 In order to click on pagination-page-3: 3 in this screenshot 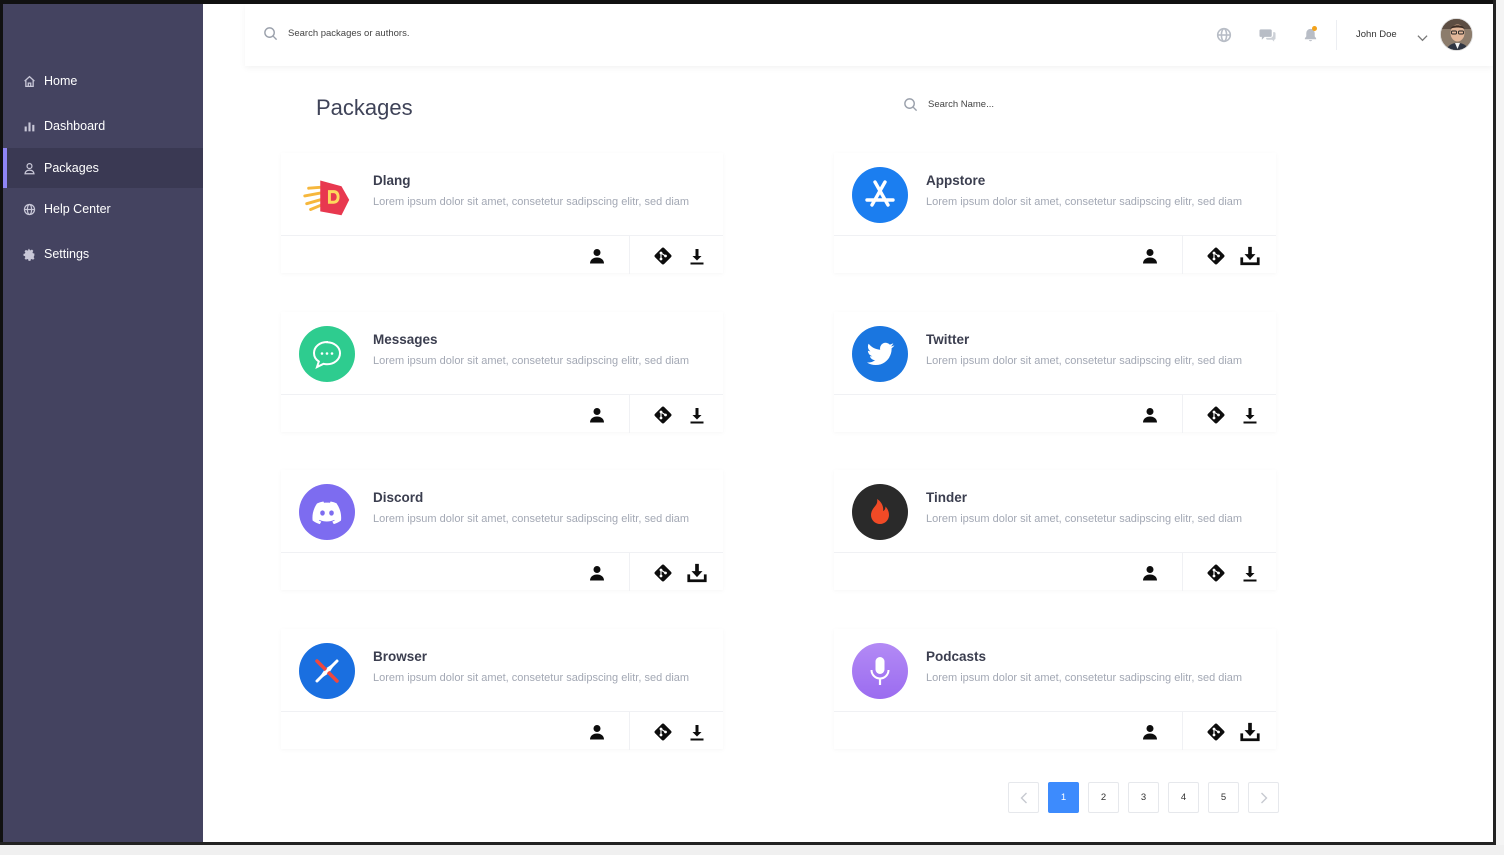, I will do `click(1143, 797)`.